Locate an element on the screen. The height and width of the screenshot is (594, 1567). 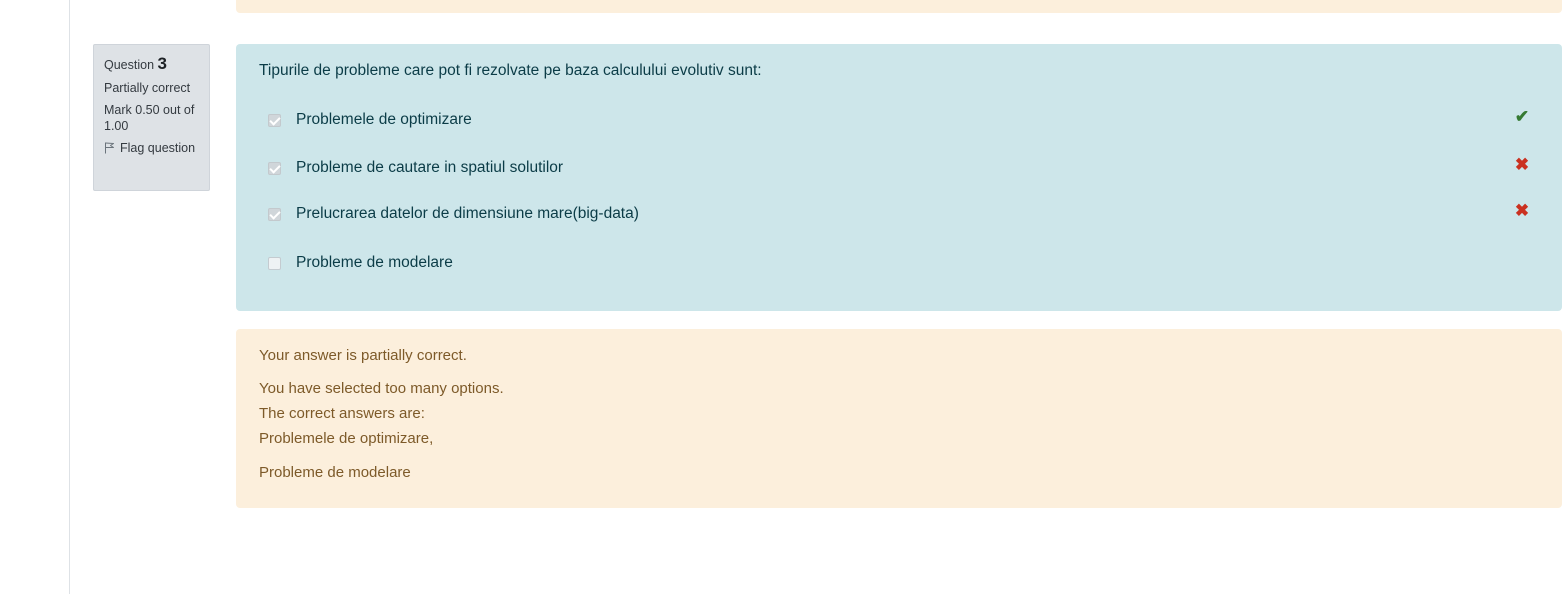
check-icon: ✔ is located at coordinates (1522, 116).